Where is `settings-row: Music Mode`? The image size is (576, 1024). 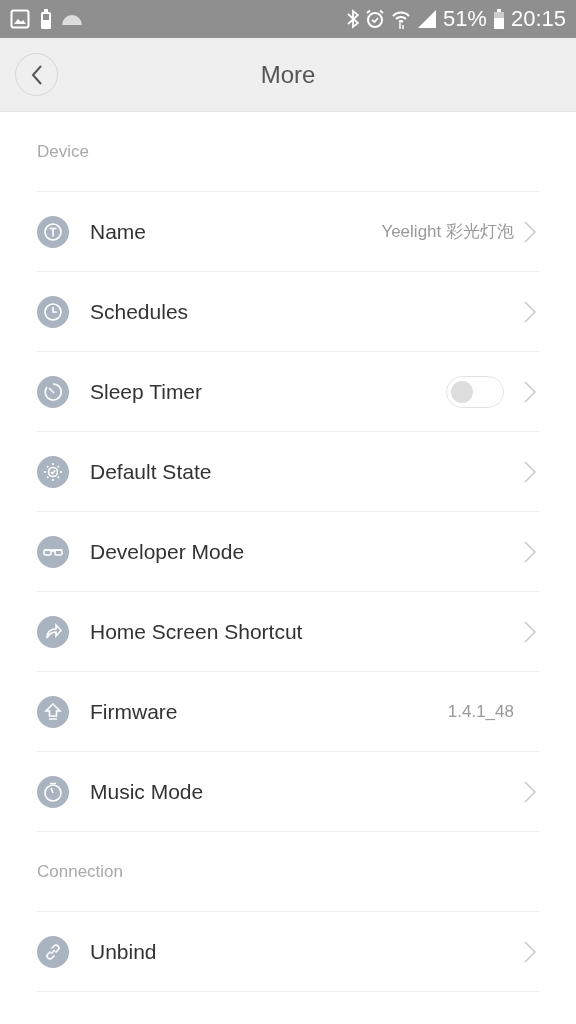
settings-row: Music Mode is located at coordinates (288, 792).